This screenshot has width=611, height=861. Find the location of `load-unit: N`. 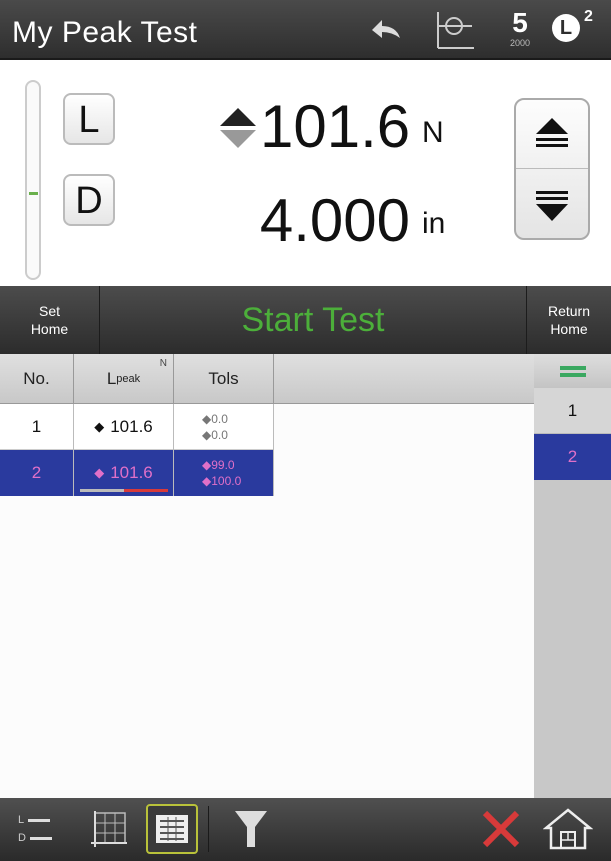

load-unit: N is located at coordinates (433, 132).